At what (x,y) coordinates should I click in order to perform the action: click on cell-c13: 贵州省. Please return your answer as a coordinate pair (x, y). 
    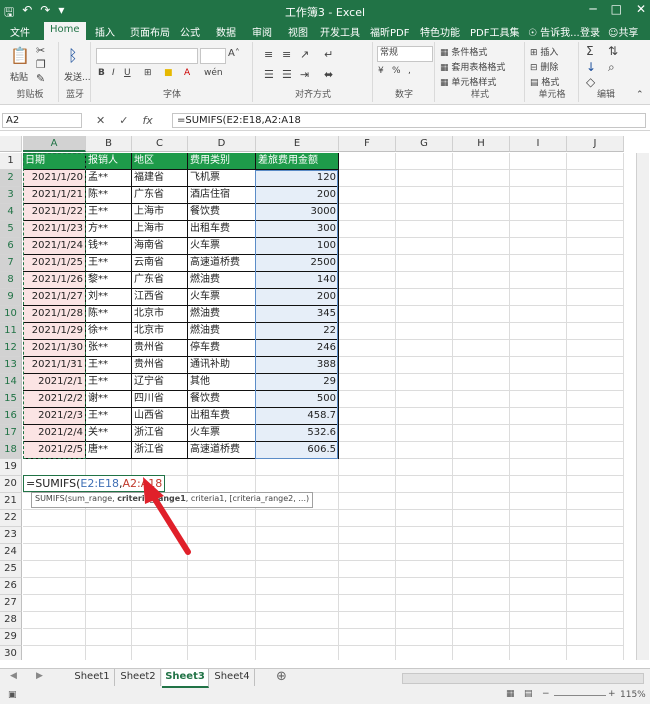
    Looking at the image, I should click on (160, 365).